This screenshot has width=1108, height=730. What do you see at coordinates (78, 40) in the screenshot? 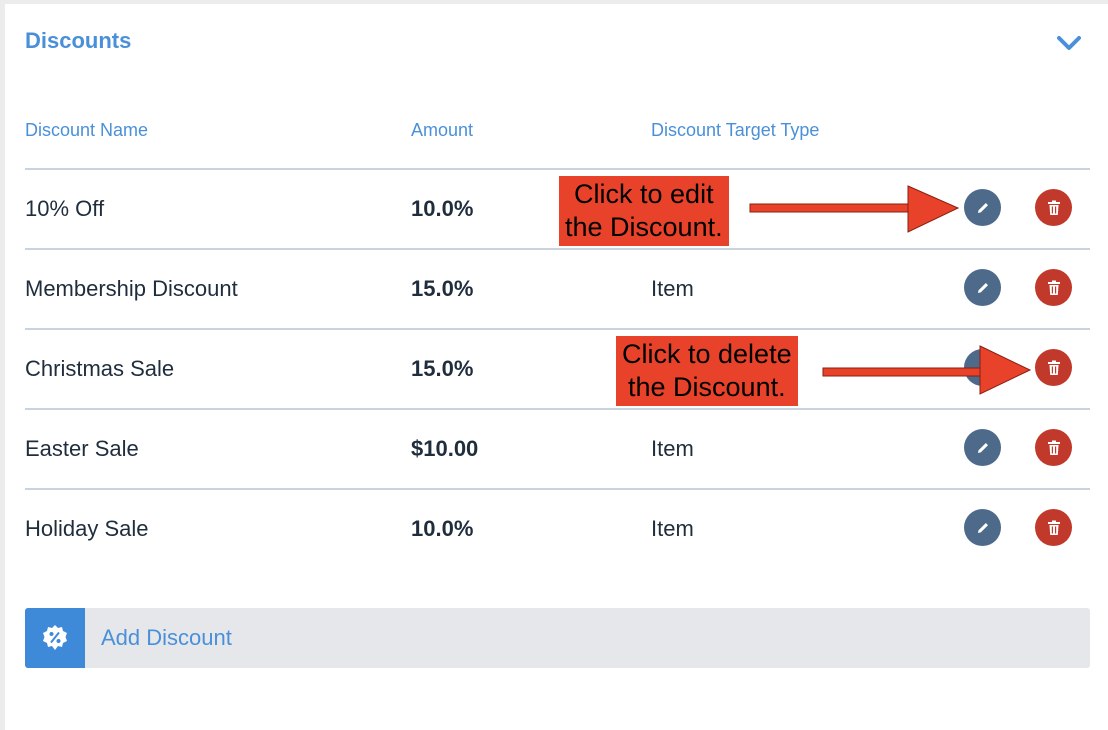
I see `panel-title: Discounts` at bounding box center [78, 40].